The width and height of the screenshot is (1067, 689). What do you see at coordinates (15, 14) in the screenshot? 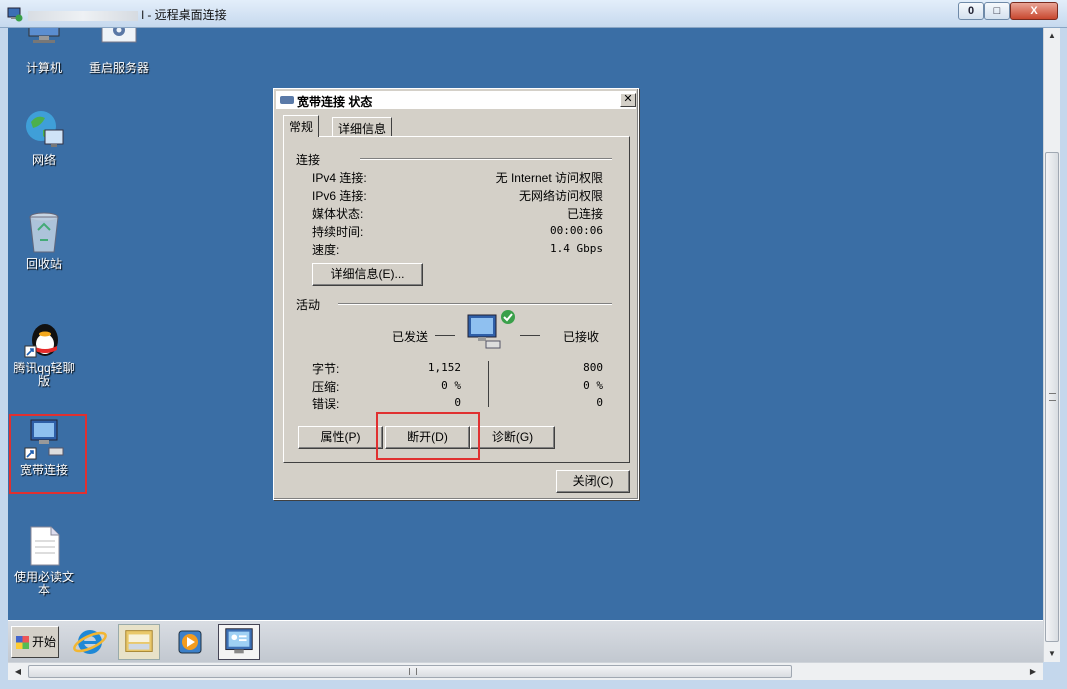
I see `remote-desktop-icon` at bounding box center [15, 14].